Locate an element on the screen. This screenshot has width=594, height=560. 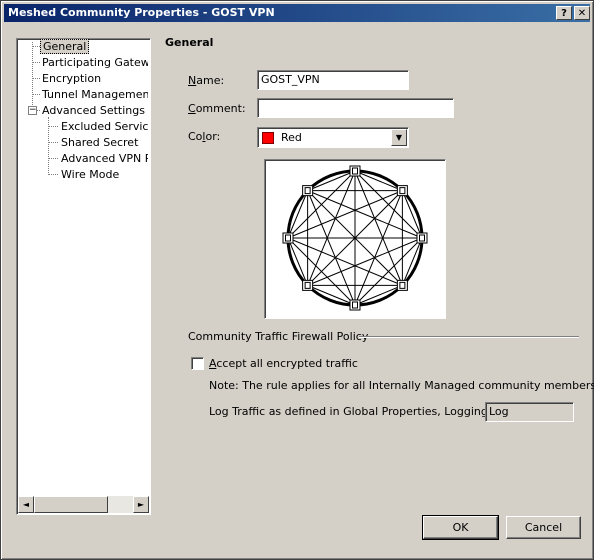
comment-field is located at coordinates (355, 108).